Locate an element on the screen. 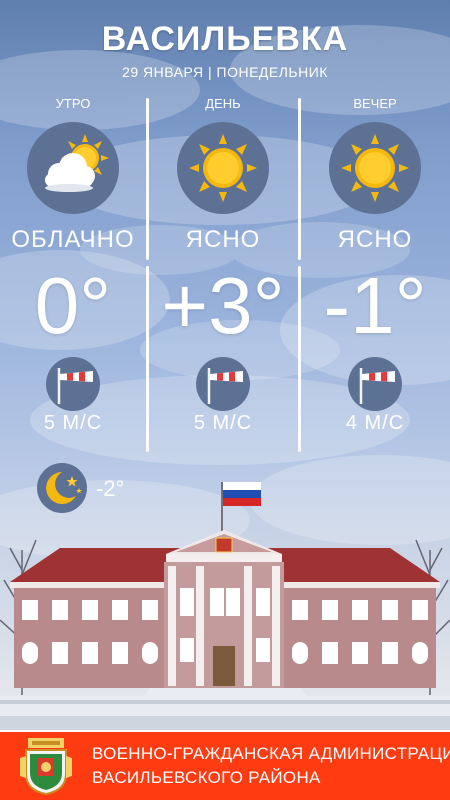 The height and width of the screenshot is (800, 450). temperature-value: +3° is located at coordinates (223, 305).